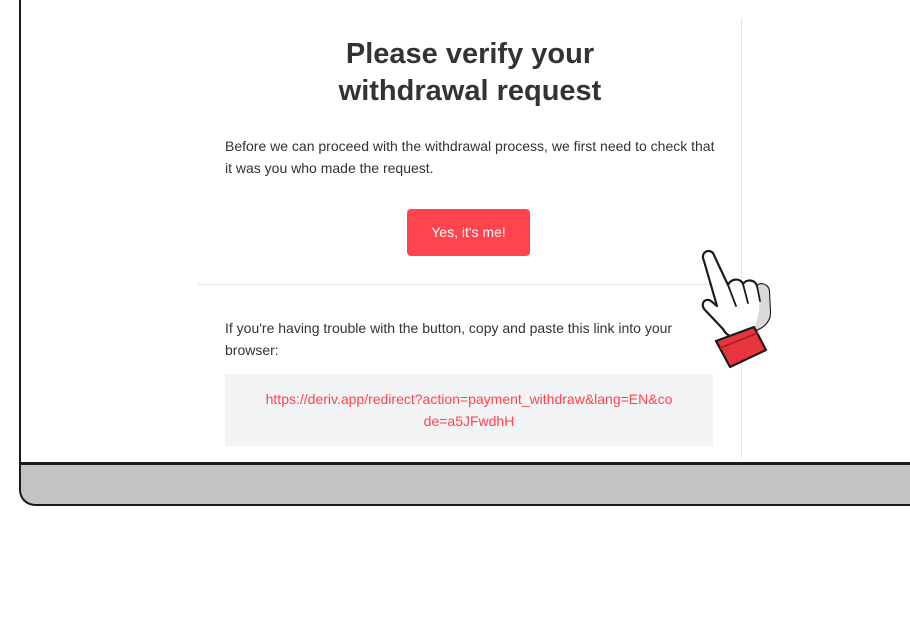 The image size is (910, 630). I want to click on bezel-edge, so click(464, 463).